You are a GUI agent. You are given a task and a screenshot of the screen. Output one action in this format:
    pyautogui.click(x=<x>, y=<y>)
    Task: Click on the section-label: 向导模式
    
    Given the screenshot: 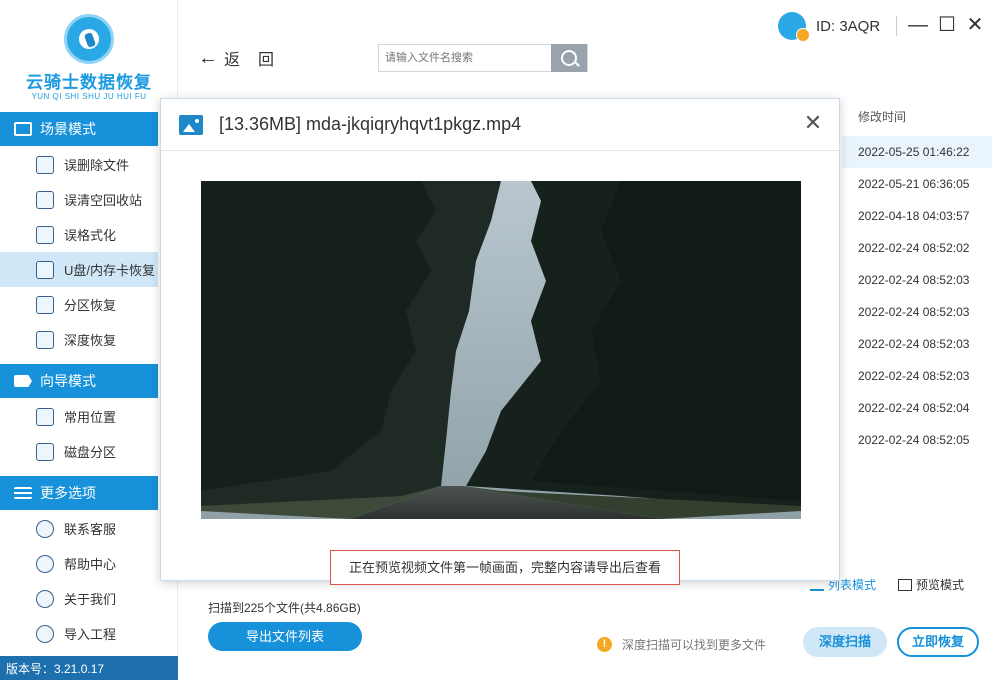 What is the action you would take?
    pyautogui.click(x=68, y=381)
    